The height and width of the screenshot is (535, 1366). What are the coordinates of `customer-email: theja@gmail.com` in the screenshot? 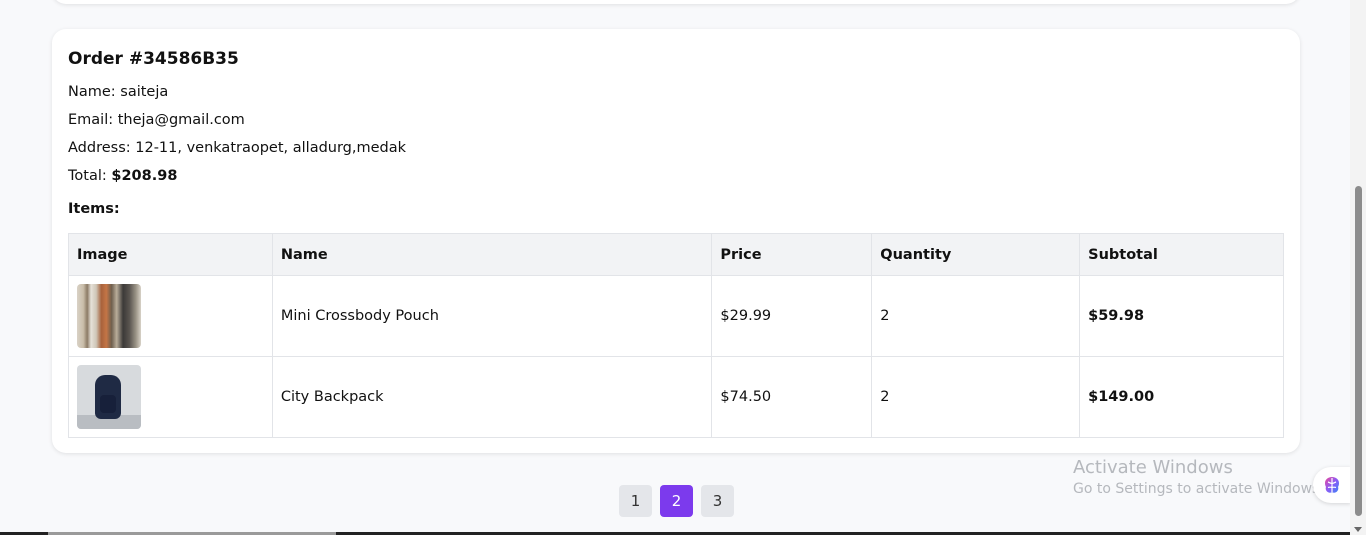 It's located at (181, 120).